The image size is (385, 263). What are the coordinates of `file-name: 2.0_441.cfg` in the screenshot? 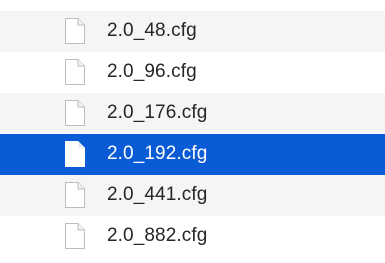 It's located at (157, 194).